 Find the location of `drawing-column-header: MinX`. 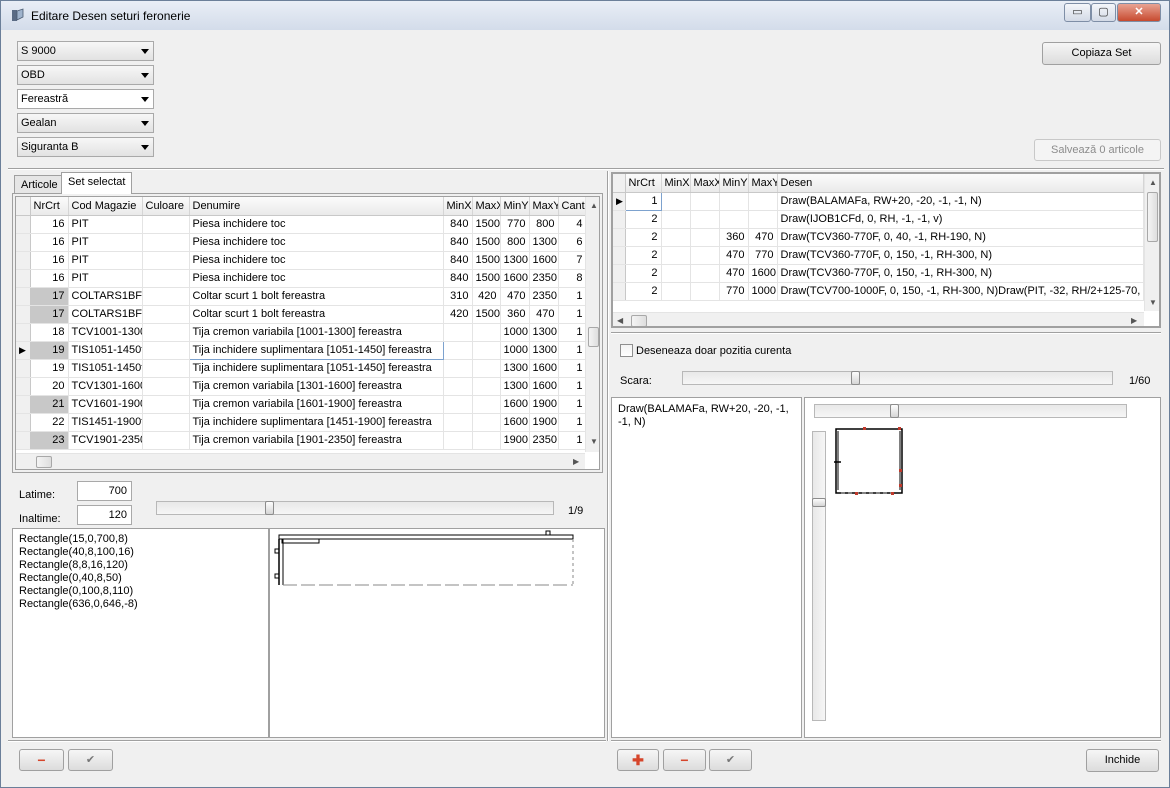

drawing-column-header: MinX is located at coordinates (676, 183).